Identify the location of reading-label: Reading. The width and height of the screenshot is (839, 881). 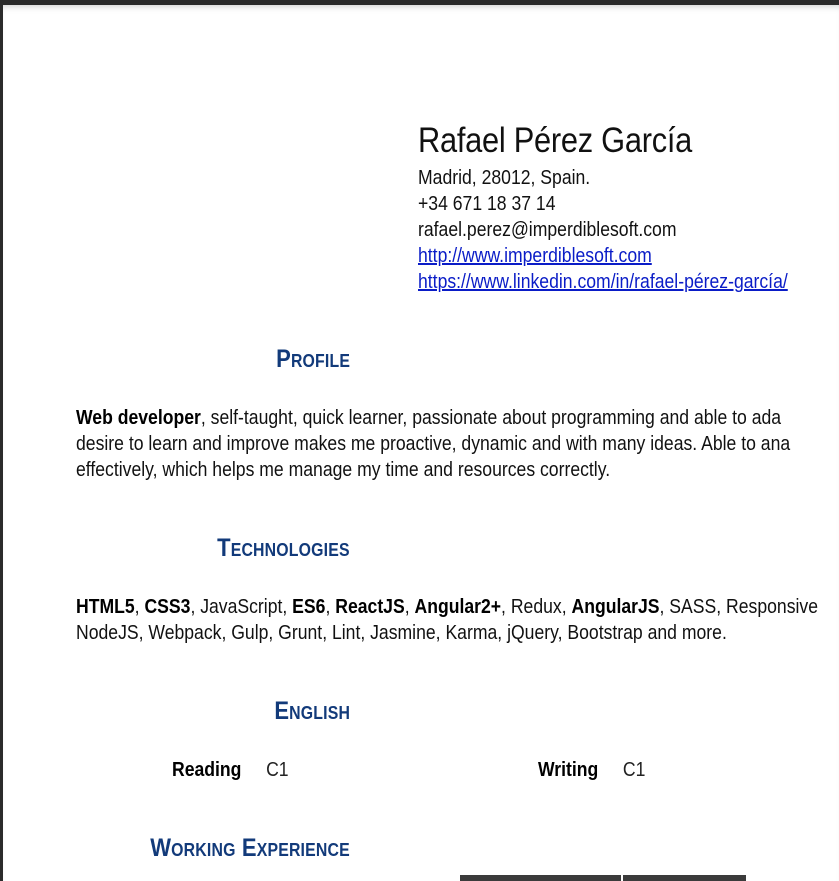
(207, 770).